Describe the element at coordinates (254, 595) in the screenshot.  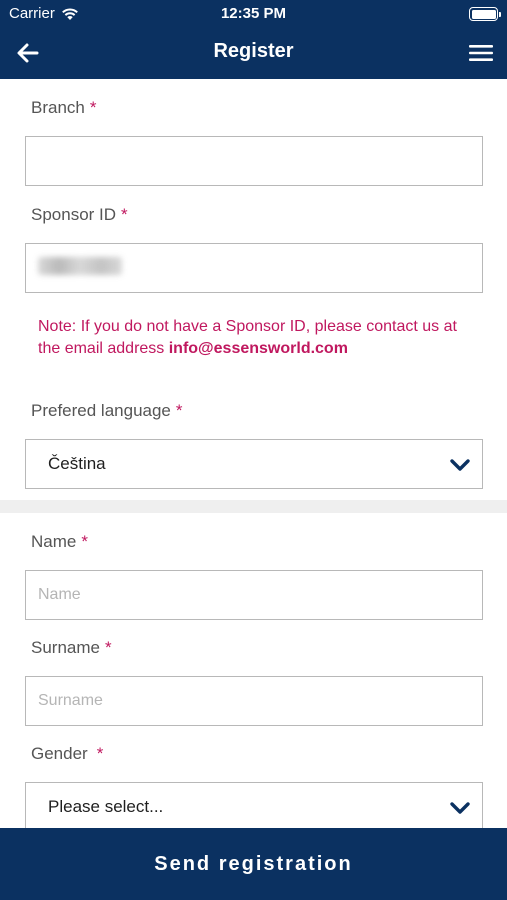
I see `name-input` at that location.